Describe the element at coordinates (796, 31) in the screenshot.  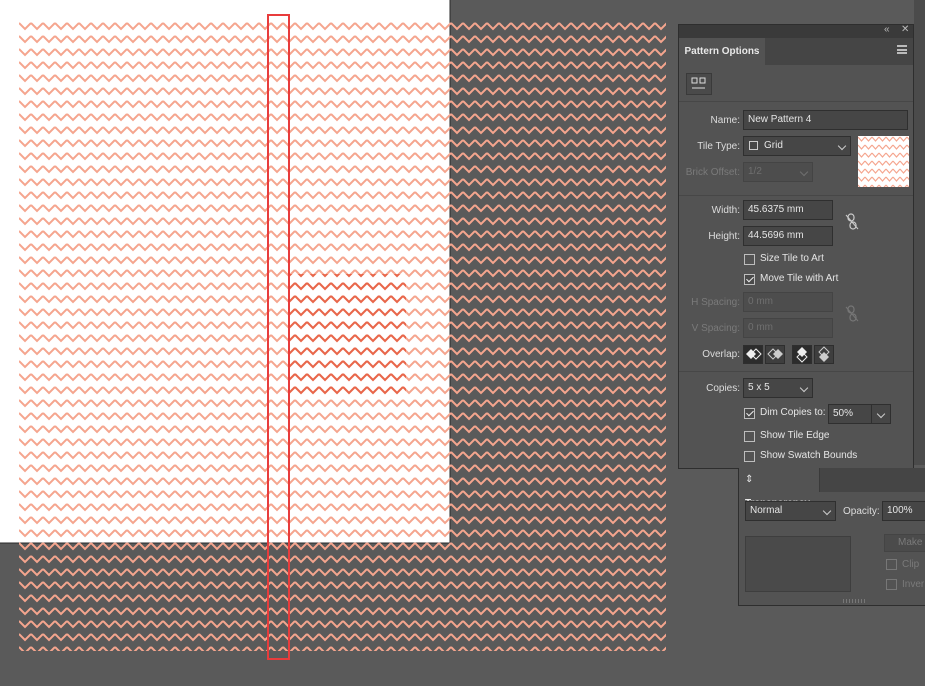
I see `panel-header-bar: « ✕` at that location.